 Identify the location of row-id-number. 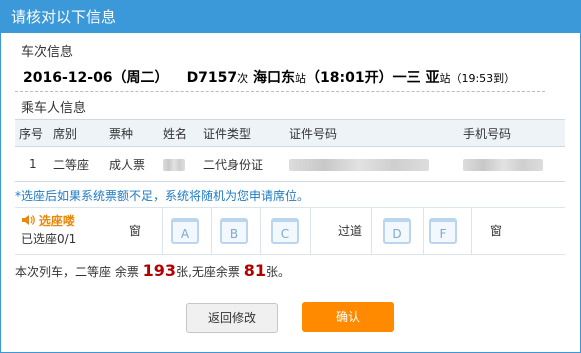
(372, 164).